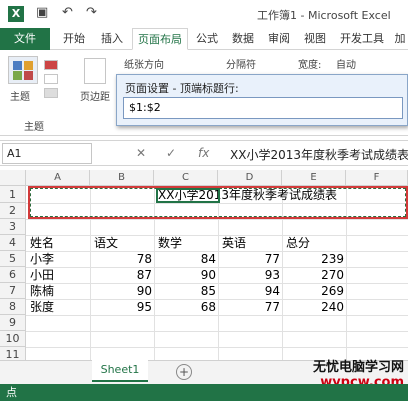 This screenshot has width=408, height=401. Describe the element at coordinates (279, 39) in the screenshot. I see `tab-review: 审阅` at that location.